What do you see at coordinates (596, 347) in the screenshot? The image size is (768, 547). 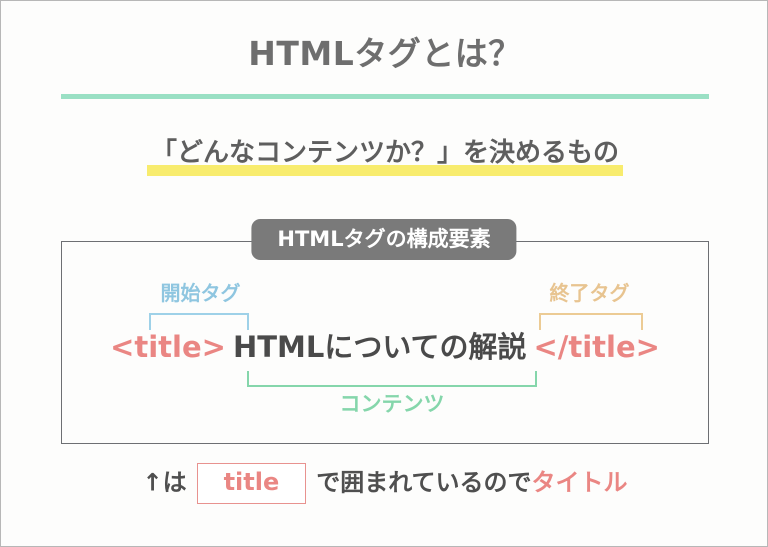 I see `closing-tag-code: </title>` at bounding box center [596, 347].